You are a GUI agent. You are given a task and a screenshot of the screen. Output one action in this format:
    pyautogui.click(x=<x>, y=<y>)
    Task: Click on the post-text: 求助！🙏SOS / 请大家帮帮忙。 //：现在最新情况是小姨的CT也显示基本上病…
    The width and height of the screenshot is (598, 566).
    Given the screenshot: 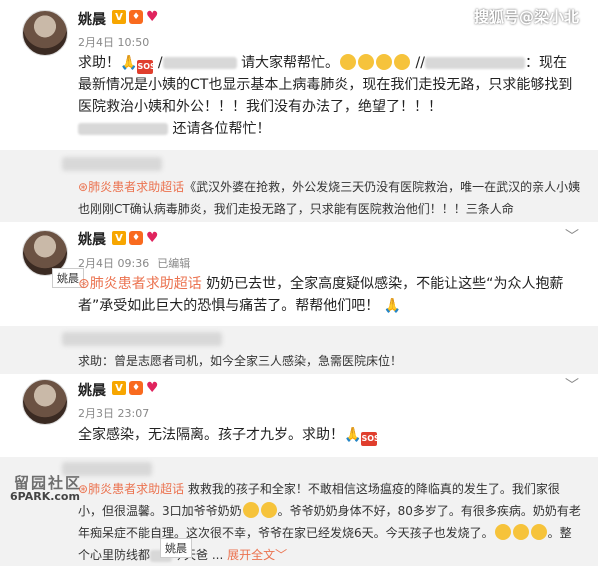 What is the action you would take?
    pyautogui.click(x=325, y=95)
    